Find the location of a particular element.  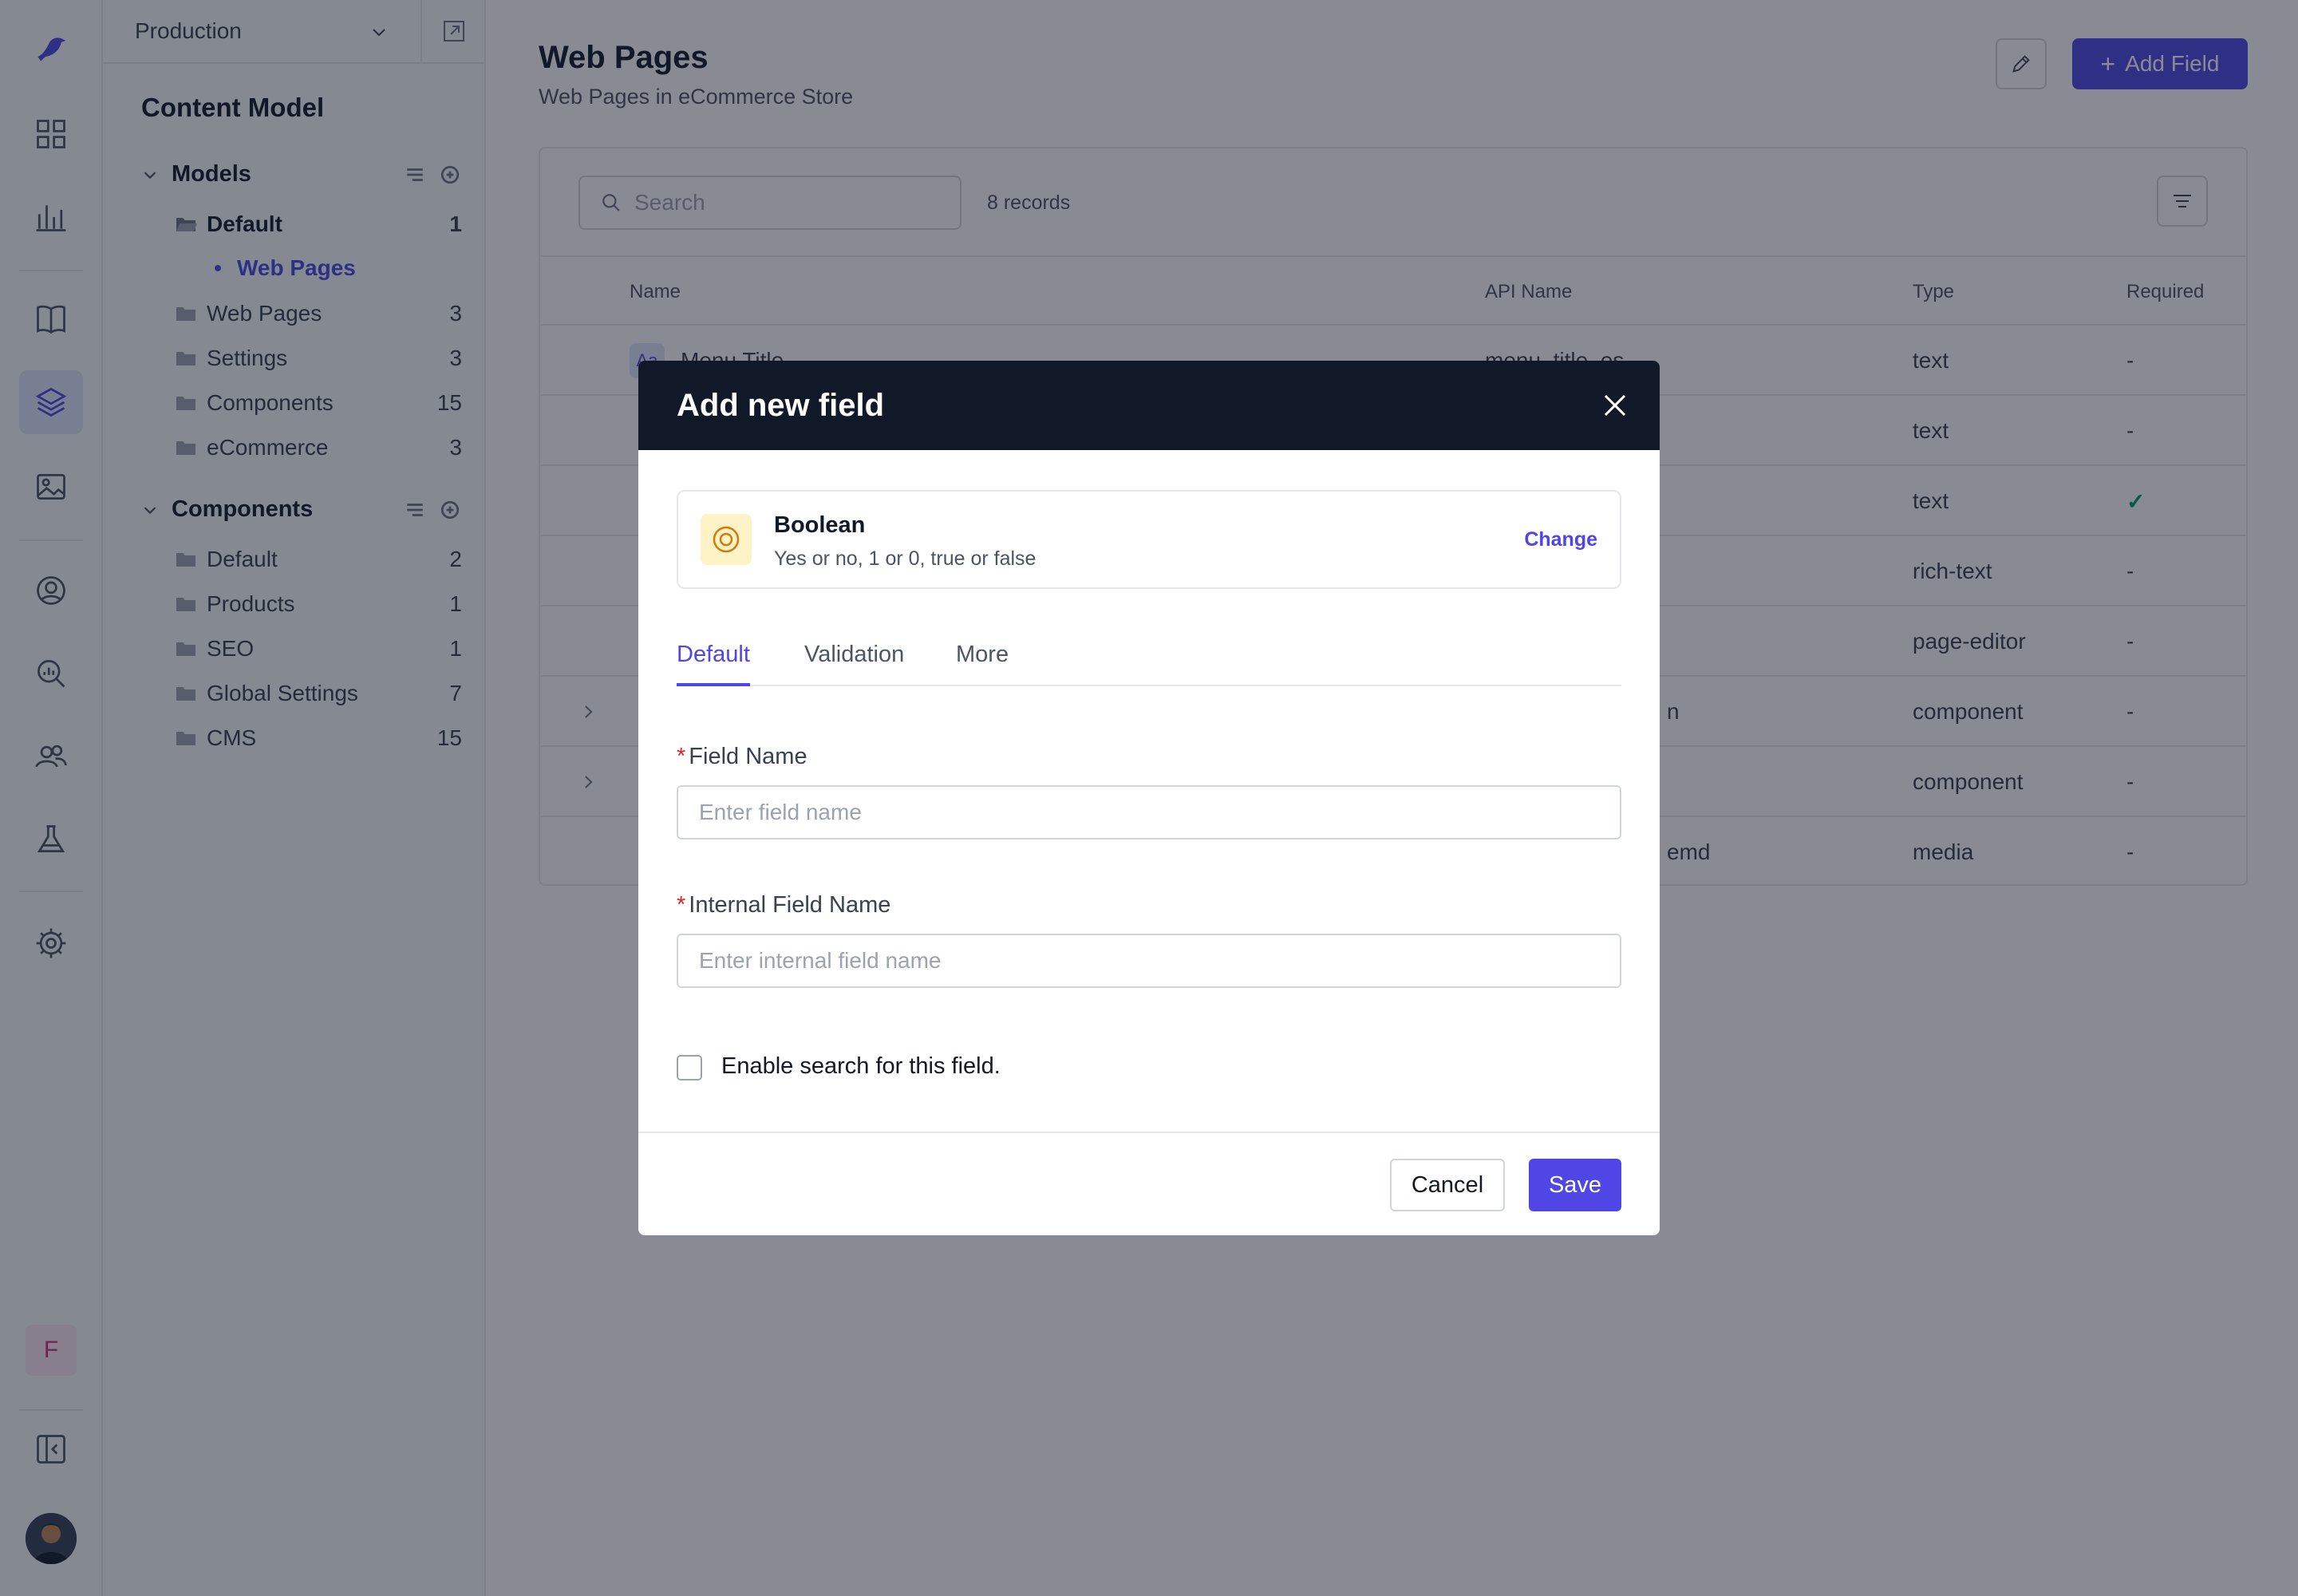

internal-field-name-label: * Internal Field Name is located at coordinates (784, 905).